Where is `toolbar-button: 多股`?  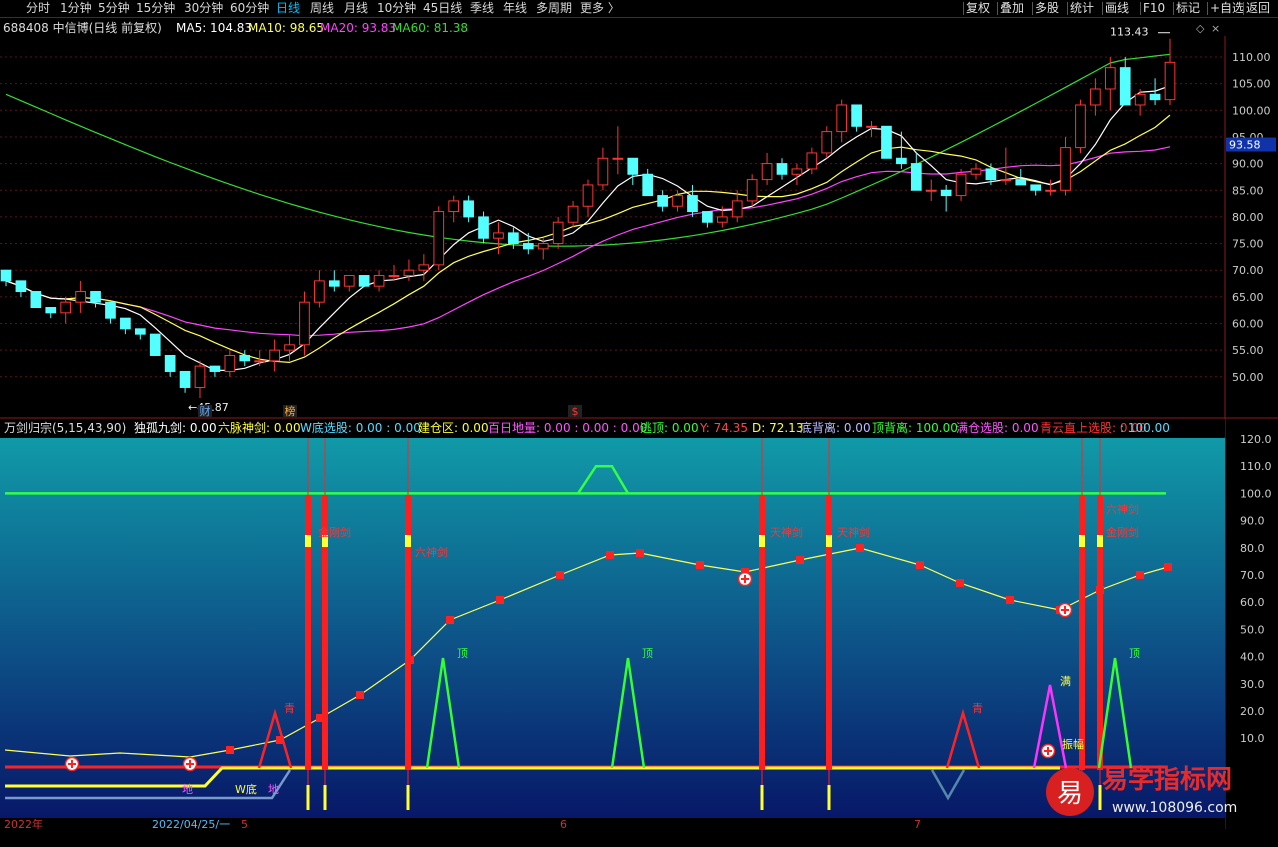
toolbar-button: 多股 is located at coordinates (1047, 8).